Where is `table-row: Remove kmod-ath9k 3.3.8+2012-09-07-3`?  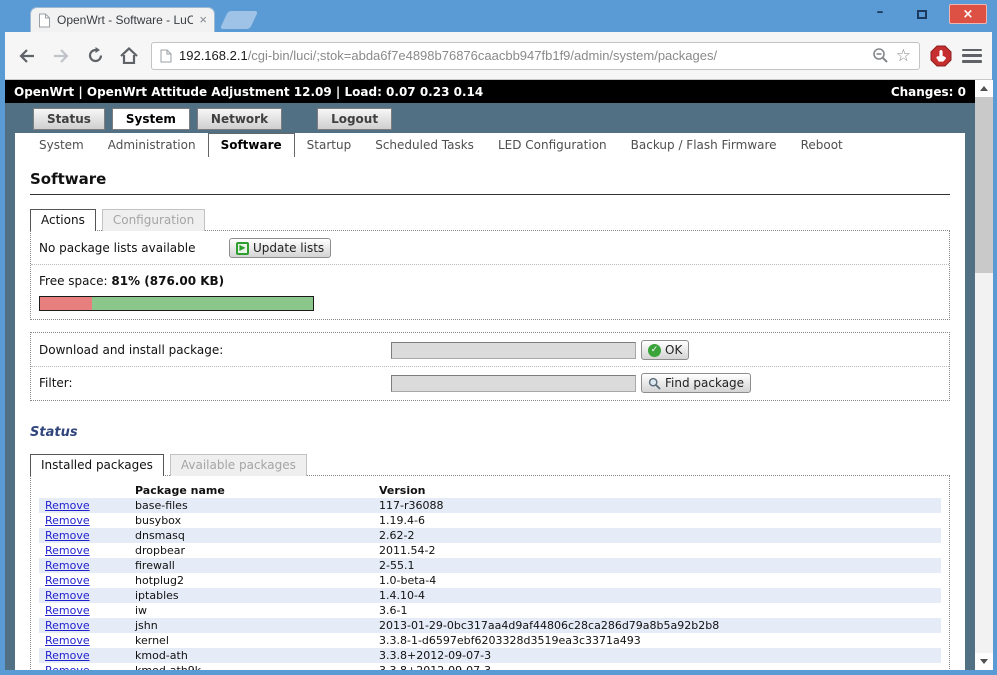
table-row: Remove kmod-ath9k 3.3.8+2012-09-07-3 is located at coordinates (490, 666).